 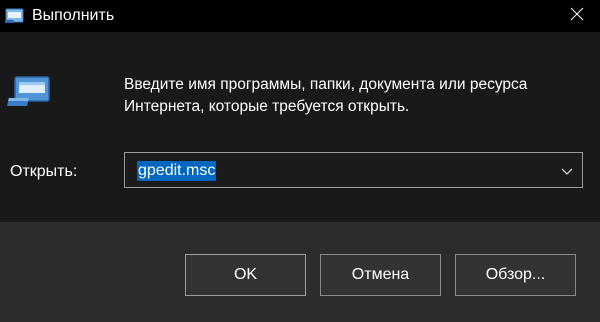 I want to click on close-icon, so click(x=577, y=16).